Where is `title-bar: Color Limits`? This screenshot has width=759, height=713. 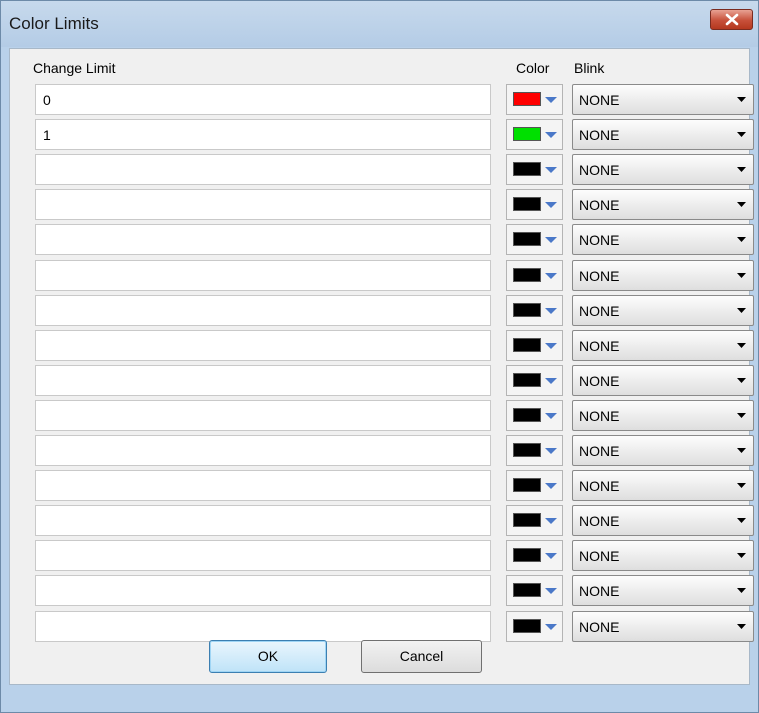 title-bar: Color Limits is located at coordinates (379, 24).